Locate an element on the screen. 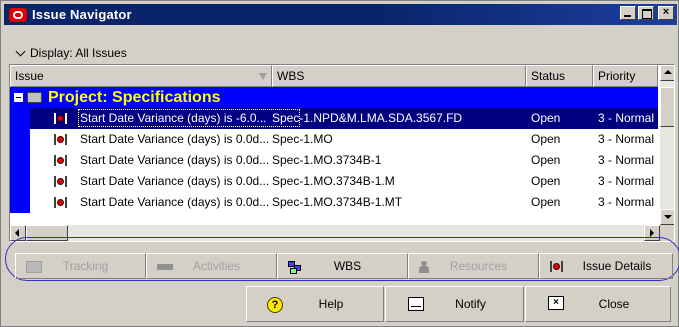  issue-details-button: Issue Details is located at coordinates (606, 266).